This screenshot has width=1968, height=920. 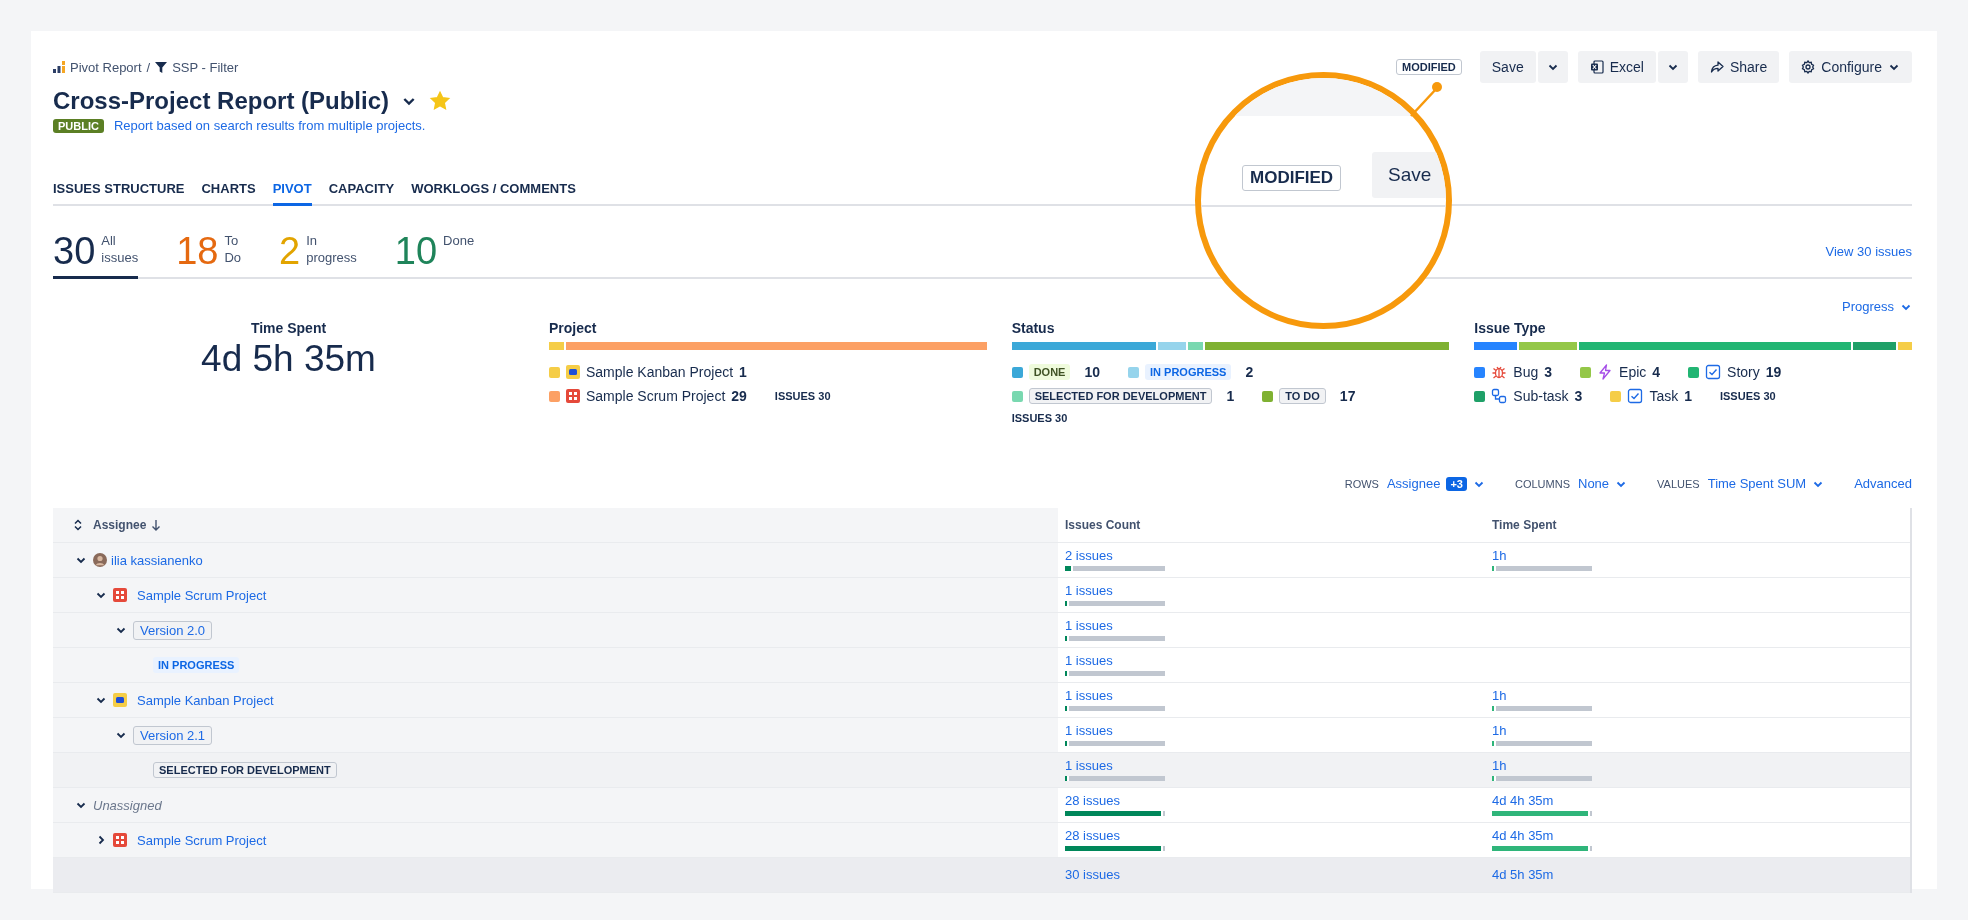 What do you see at coordinates (1542, 483) in the screenshot?
I see `control-label: COLUMNS` at bounding box center [1542, 483].